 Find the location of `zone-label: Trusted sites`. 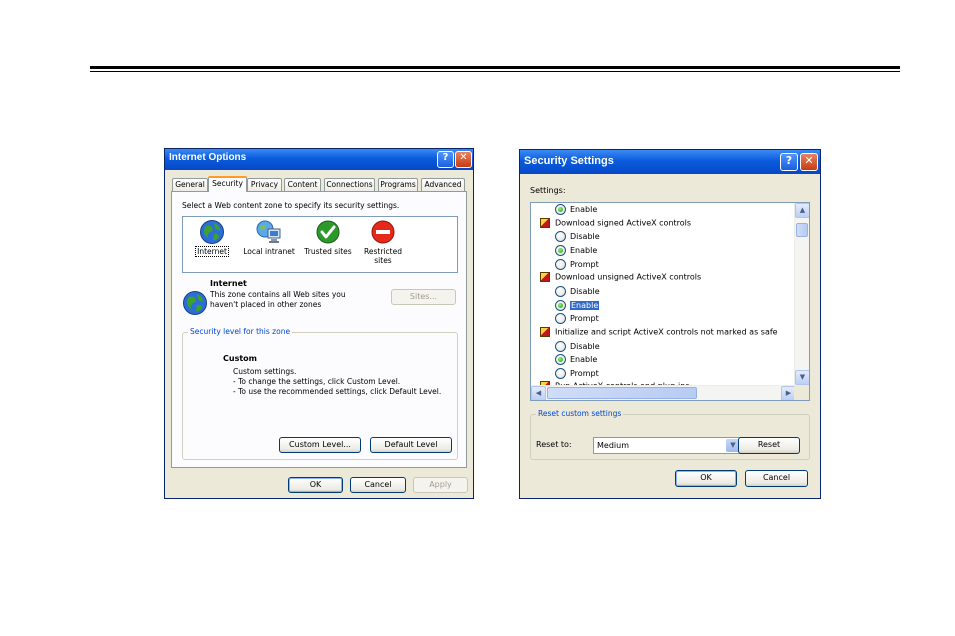

zone-label: Trusted sites is located at coordinates (328, 251).